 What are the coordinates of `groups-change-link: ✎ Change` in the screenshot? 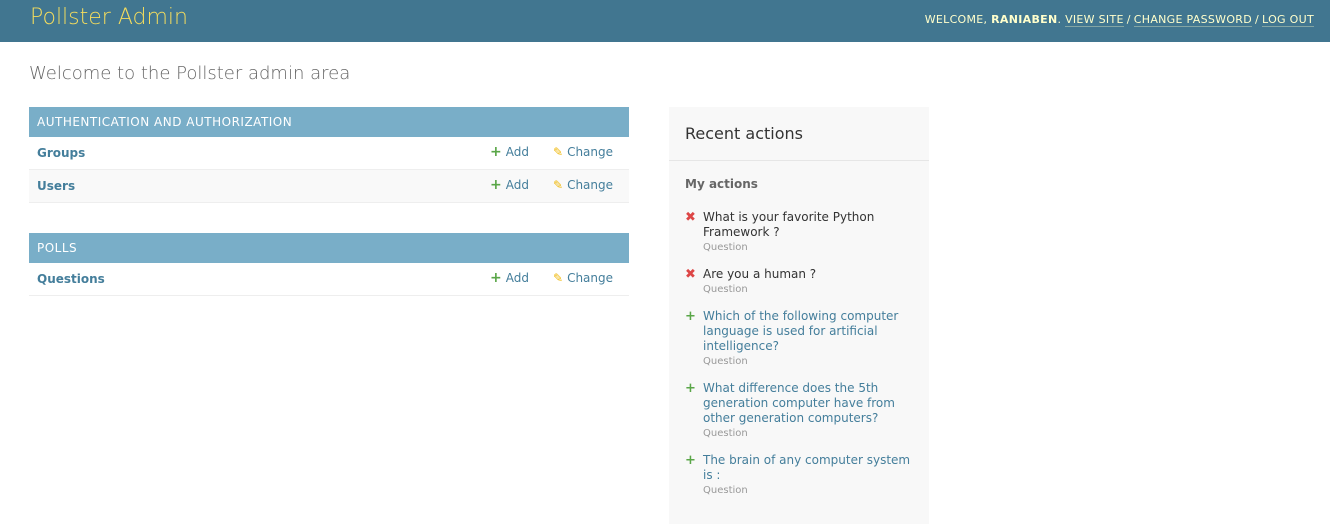 It's located at (583, 152).